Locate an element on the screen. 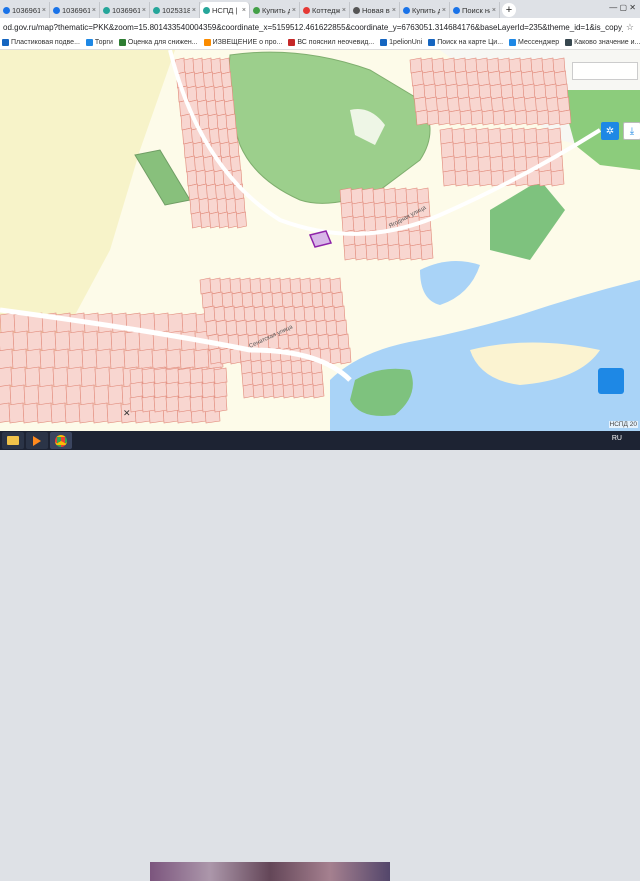 The image size is (640, 881). map-badge-icon is located at coordinates (611, 381).